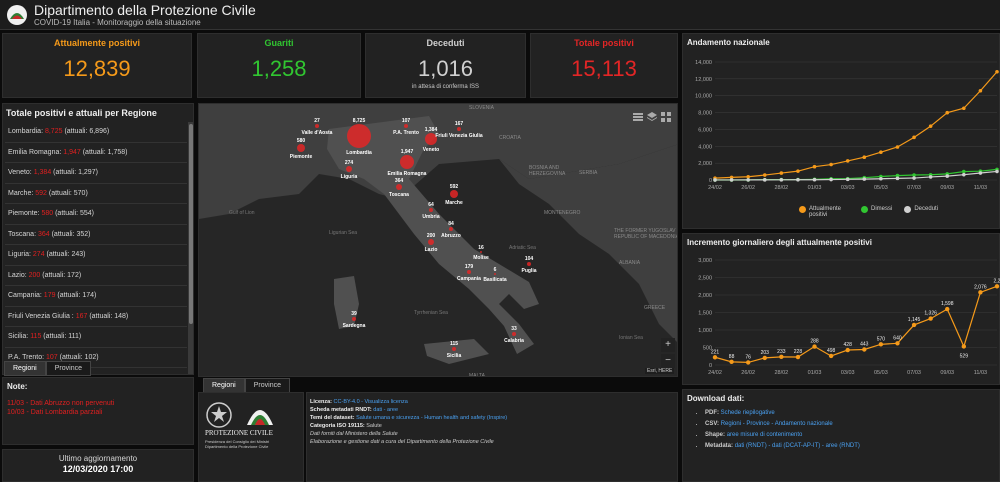  What do you see at coordinates (897, 338) in the screenshot?
I see `data-label: 640` at bounding box center [897, 338].